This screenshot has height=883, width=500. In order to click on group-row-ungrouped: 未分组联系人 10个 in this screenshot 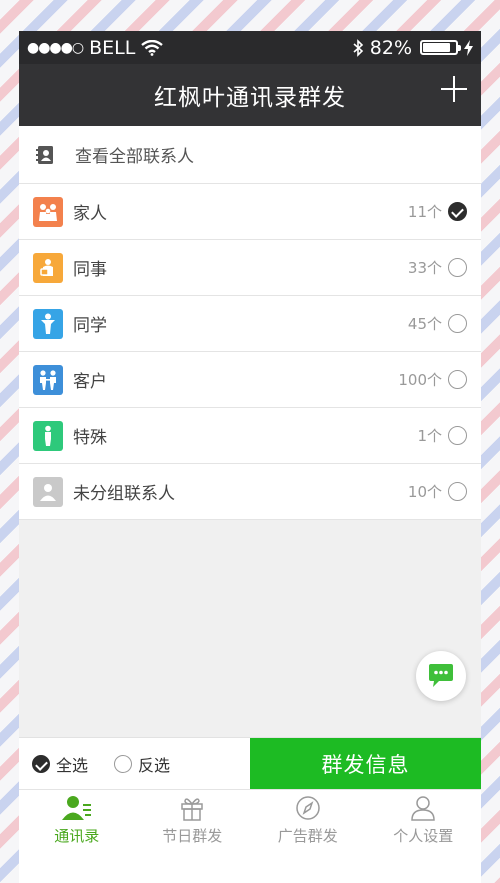, I will do `click(250, 492)`.